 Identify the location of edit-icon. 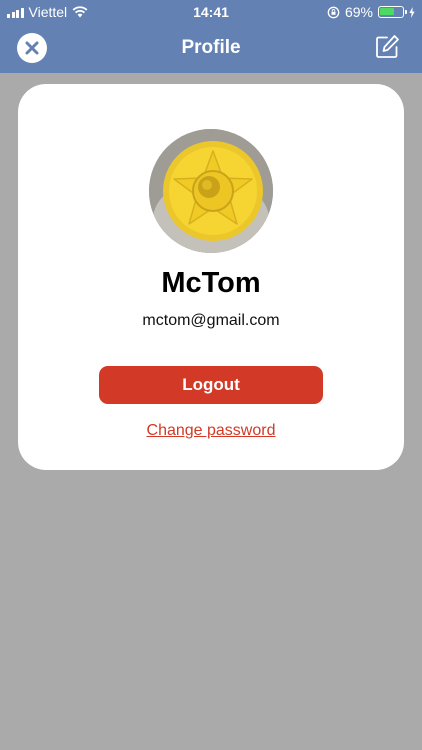
(387, 46).